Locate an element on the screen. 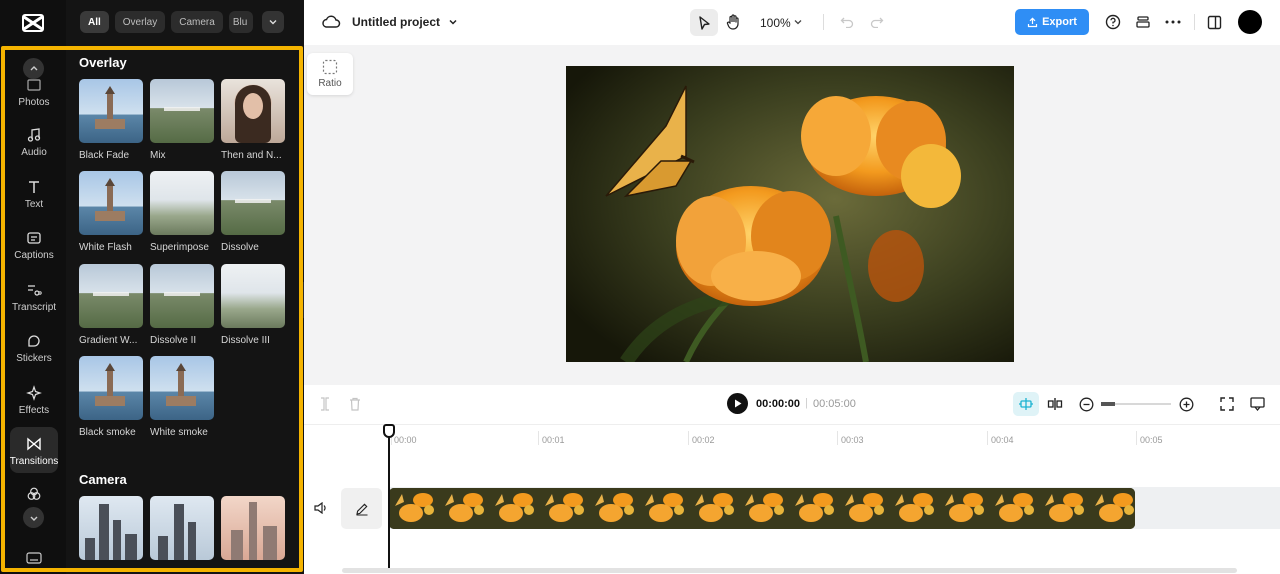  transition-tile: Superimpose is located at coordinates (182, 212).